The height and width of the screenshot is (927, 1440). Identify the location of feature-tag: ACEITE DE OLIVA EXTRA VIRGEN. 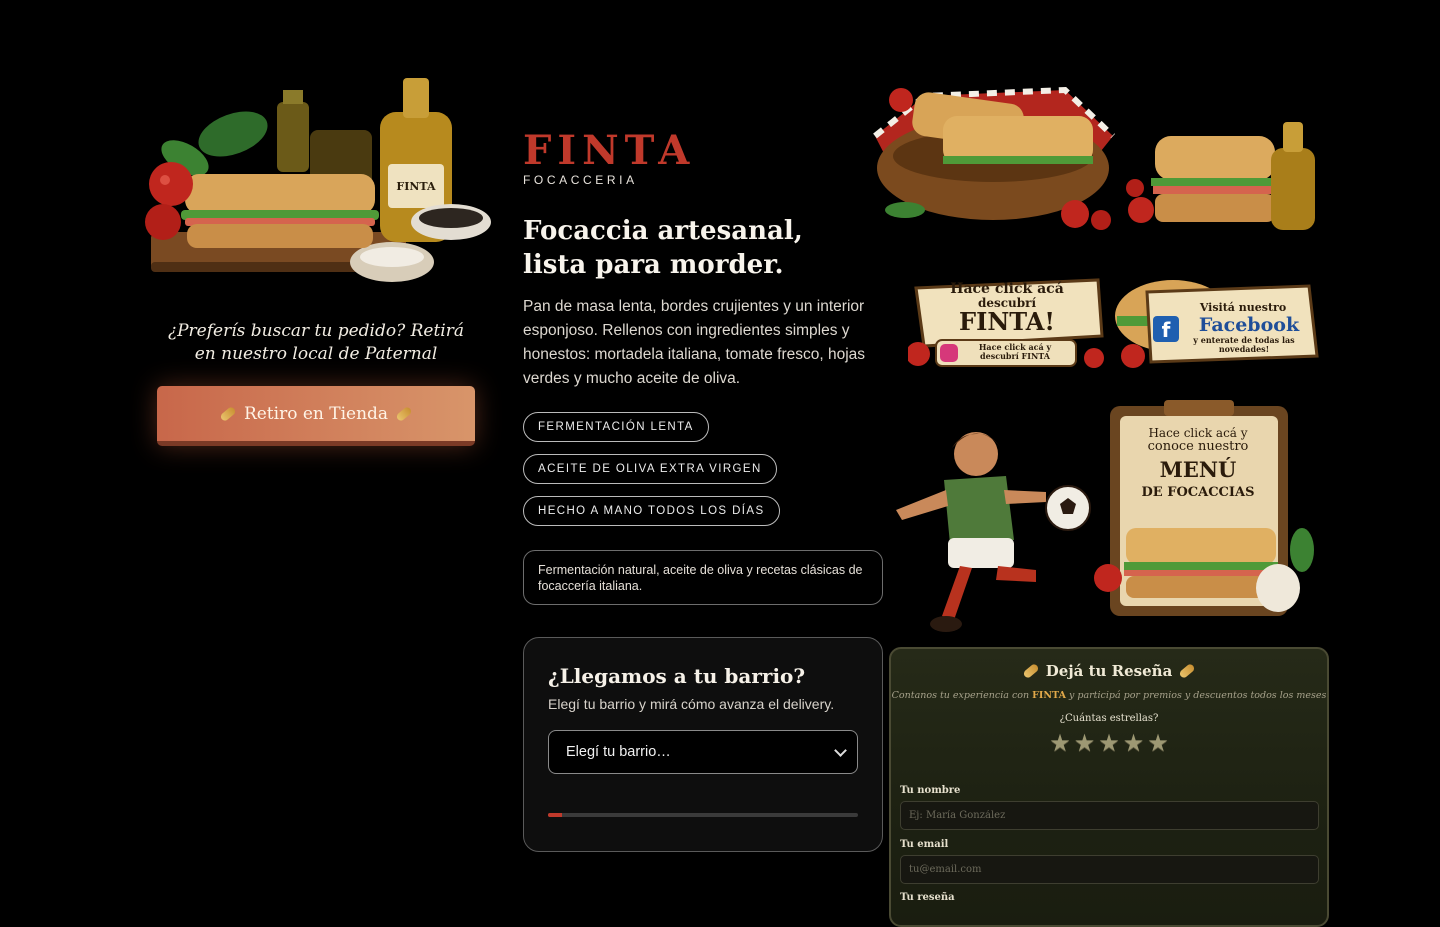
(650, 469).